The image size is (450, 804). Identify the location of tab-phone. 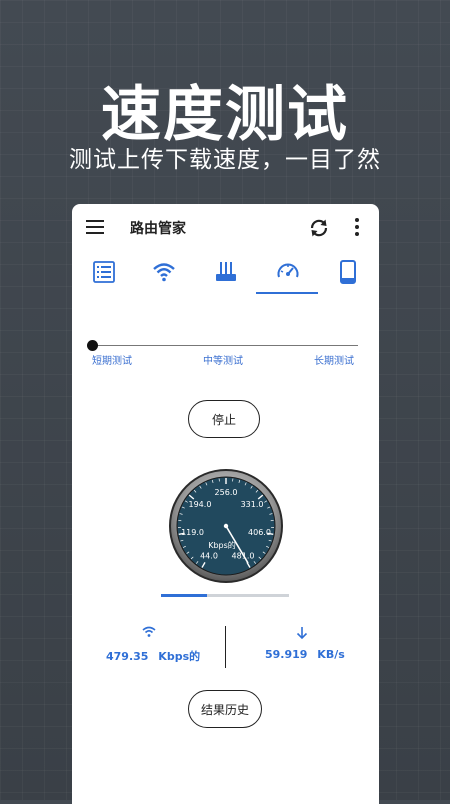
(348, 274).